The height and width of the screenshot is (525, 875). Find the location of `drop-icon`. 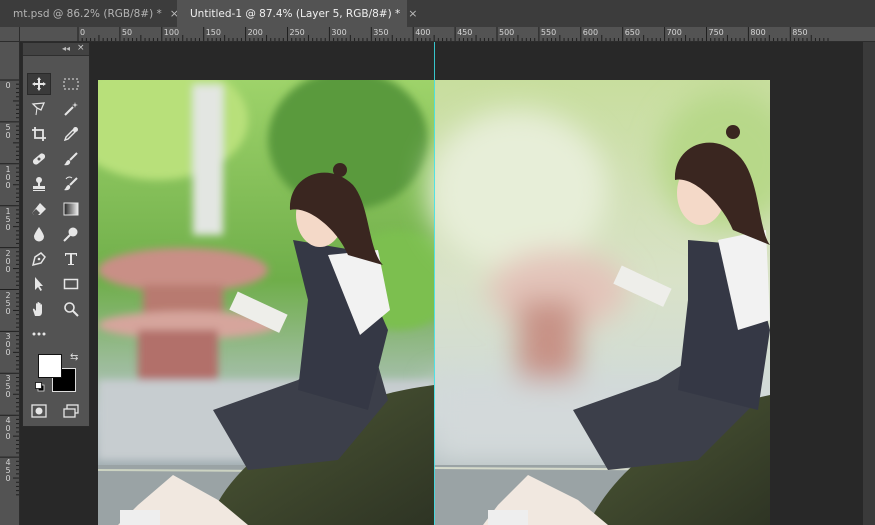

drop-icon is located at coordinates (39, 234).